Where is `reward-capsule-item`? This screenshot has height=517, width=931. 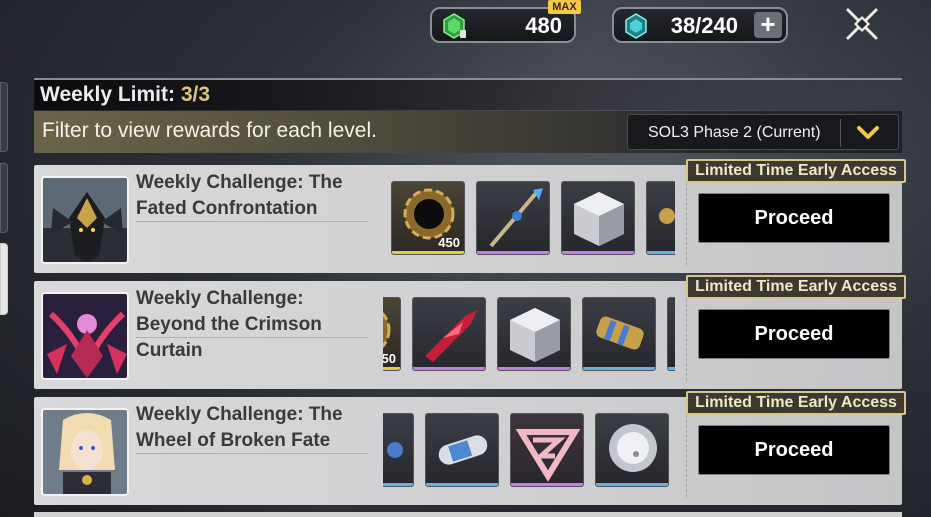
reward-capsule-item is located at coordinates (462, 450).